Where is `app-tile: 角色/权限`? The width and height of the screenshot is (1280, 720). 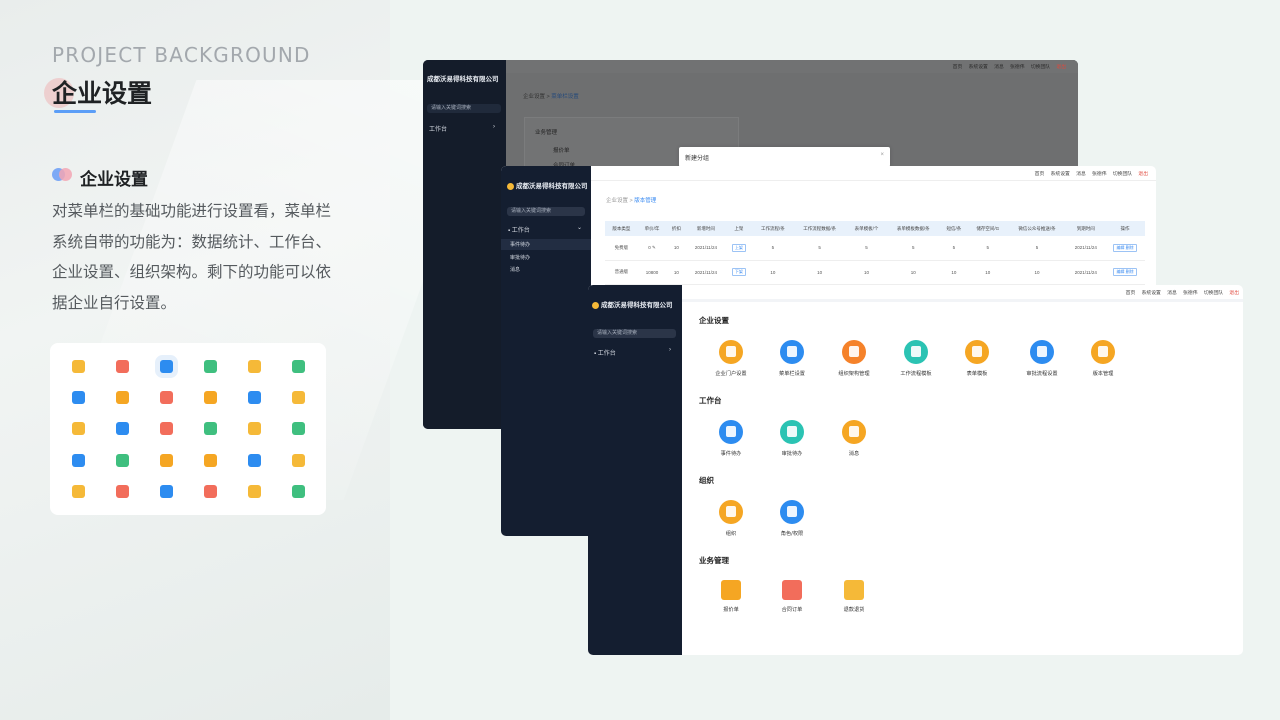
app-tile: 角色/权限 is located at coordinates (792, 518).